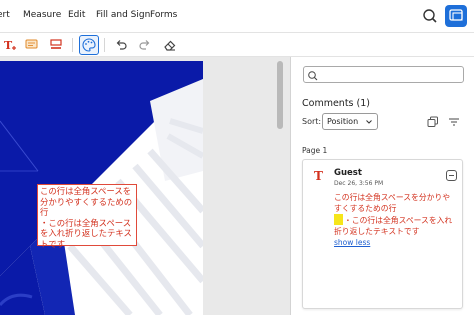 This screenshot has width=474, height=315. Describe the element at coordinates (237, 16) in the screenshot. I see `menu-bar: ert Measure Edit Fill and Sign Forms` at that location.